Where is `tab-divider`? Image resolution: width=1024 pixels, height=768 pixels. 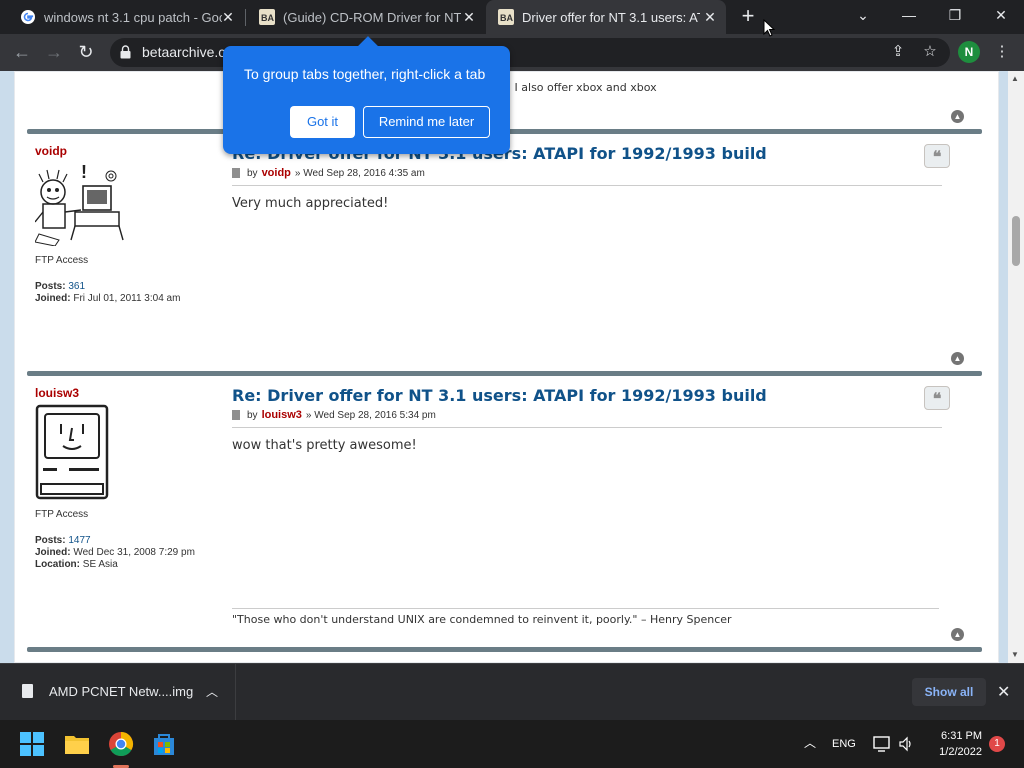
tab-divider is located at coordinates (245, 17).